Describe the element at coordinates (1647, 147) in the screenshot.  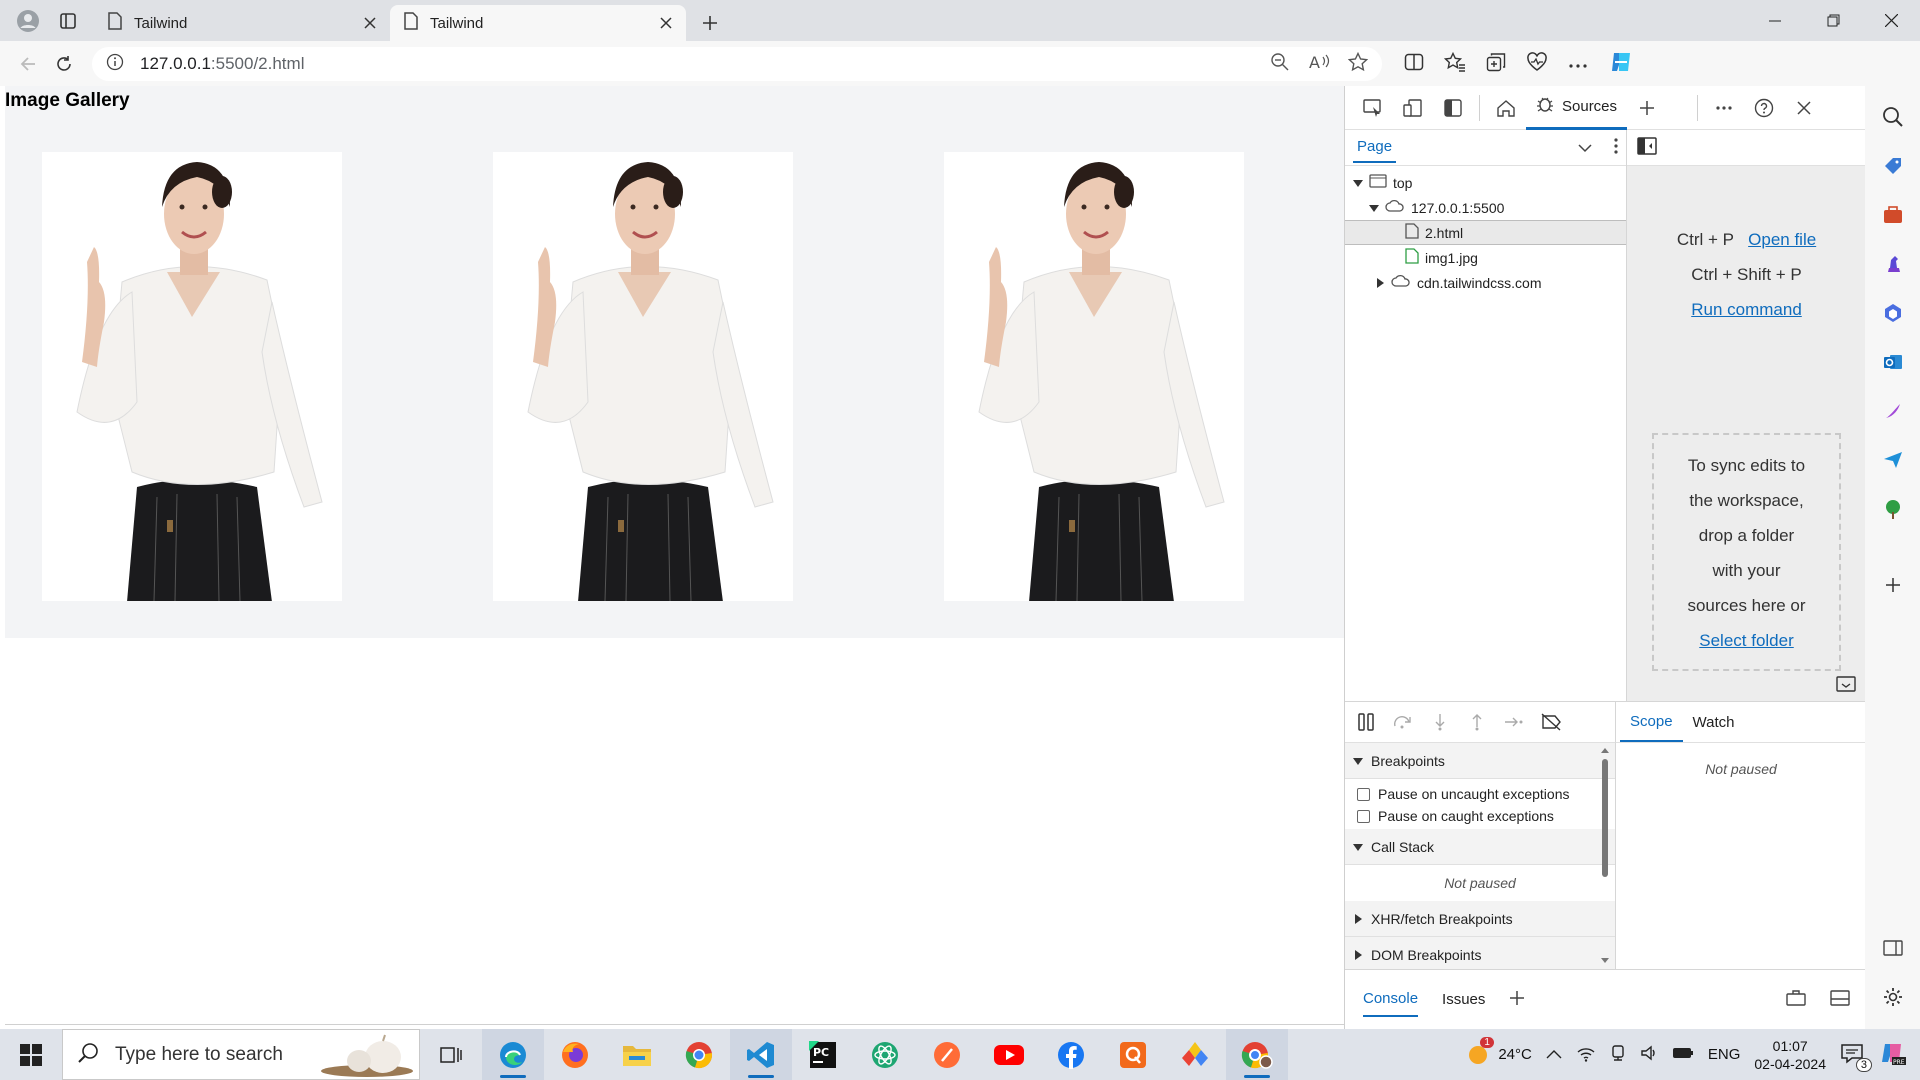
I see `toggle-navigator-icon` at that location.